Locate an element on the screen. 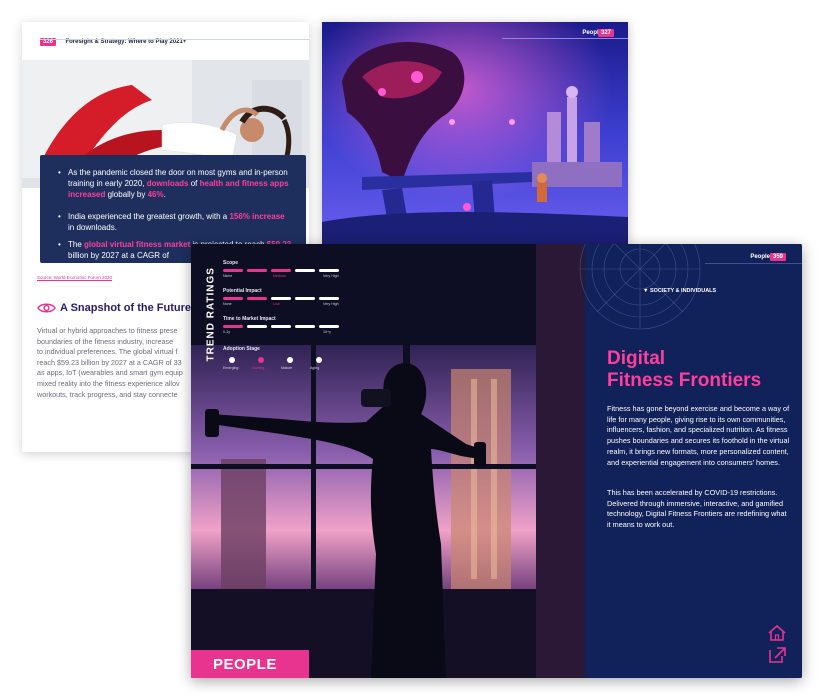  article-title-line-1: Digital is located at coordinates (636, 358).